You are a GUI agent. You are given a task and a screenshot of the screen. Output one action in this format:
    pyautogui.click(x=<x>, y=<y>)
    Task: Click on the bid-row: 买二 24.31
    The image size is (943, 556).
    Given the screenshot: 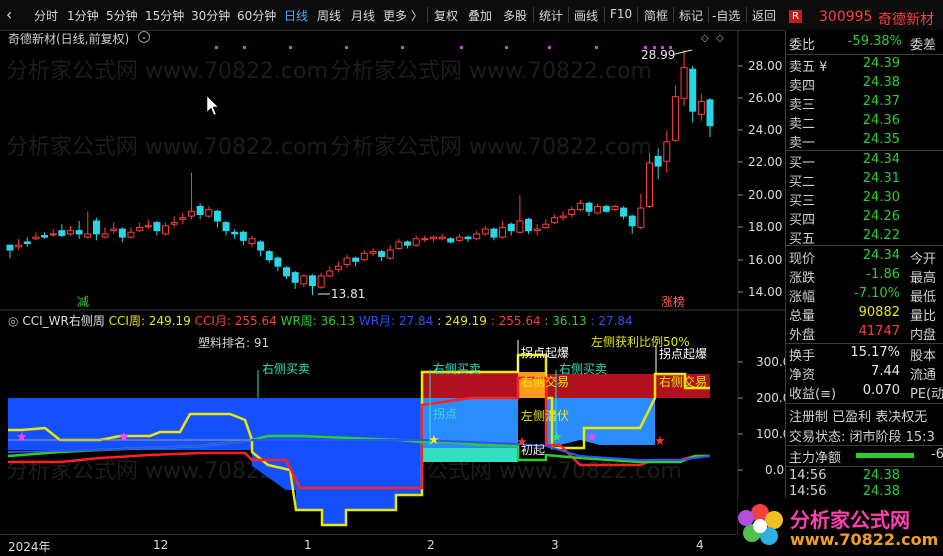 What is the action you would take?
    pyautogui.click(x=844, y=180)
    